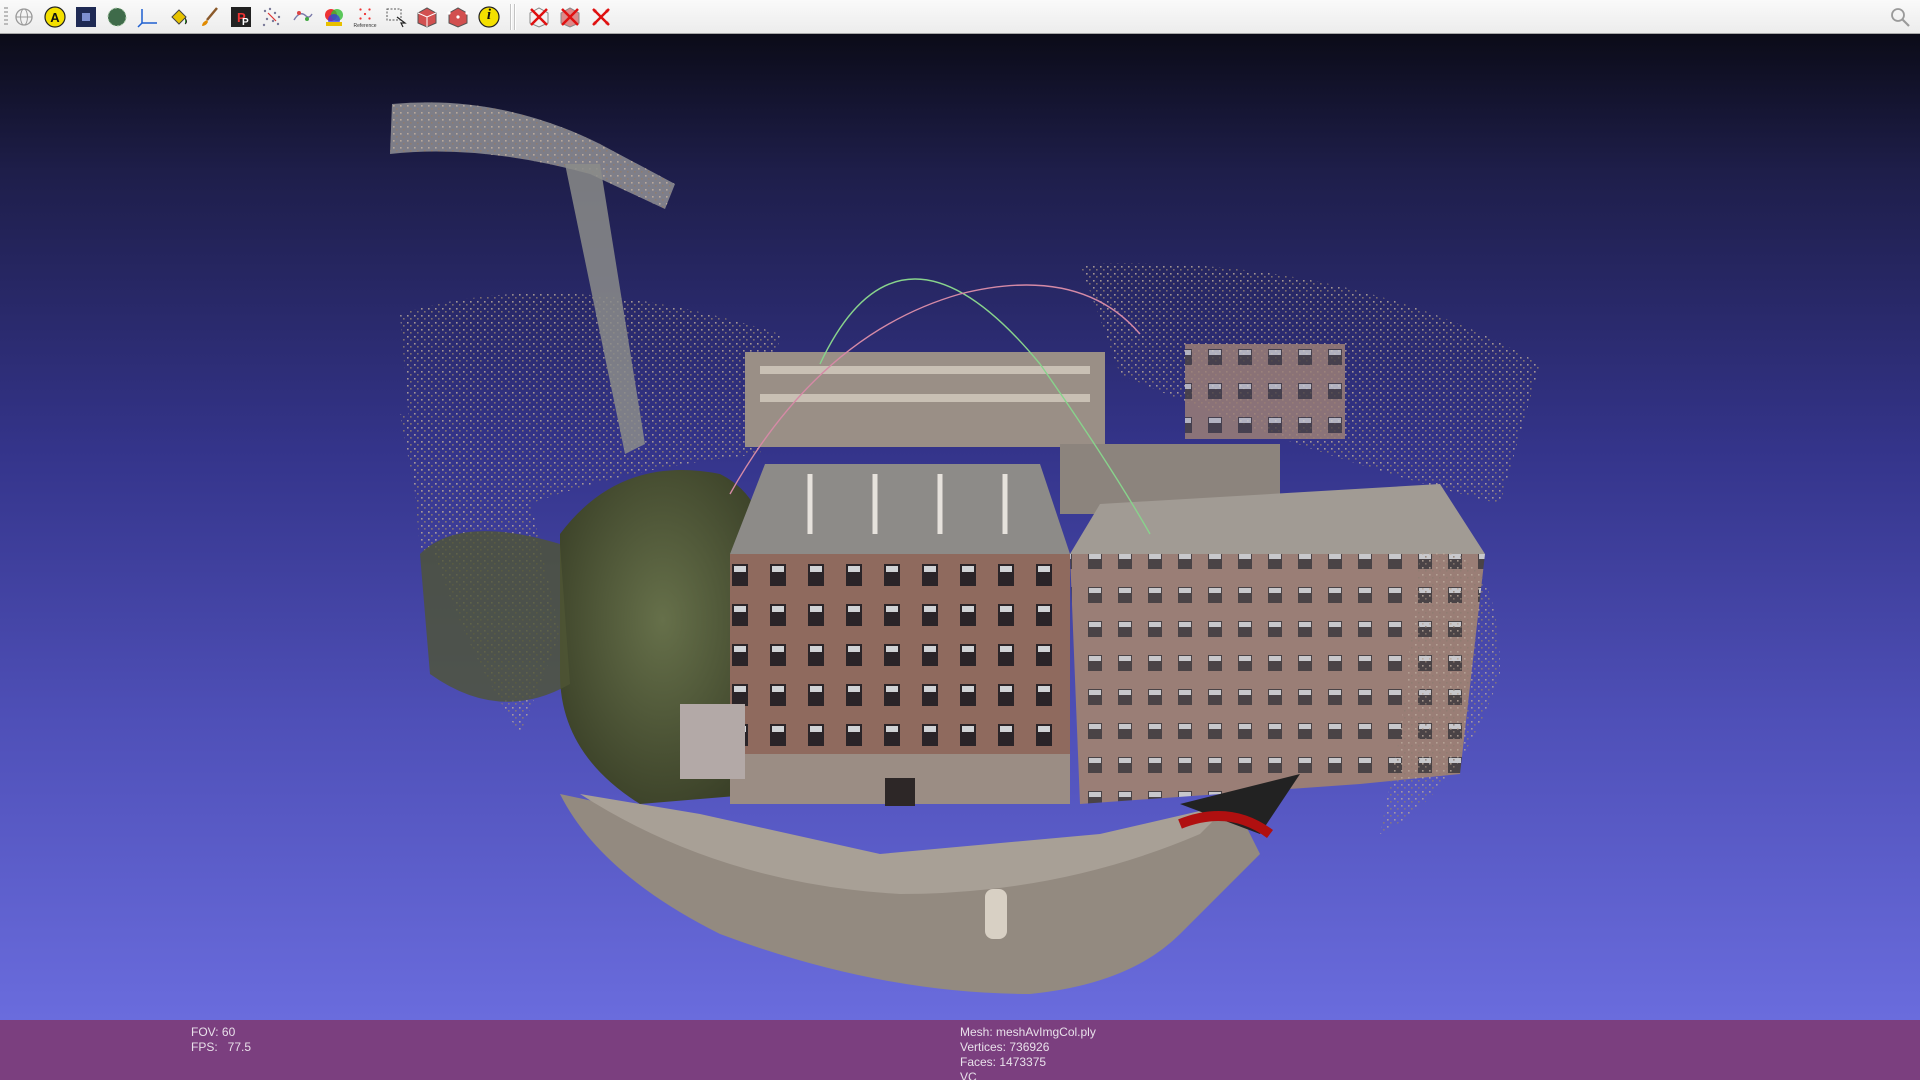  I want to click on vertex-count: Vertices: 736926, so click(1005, 1047).